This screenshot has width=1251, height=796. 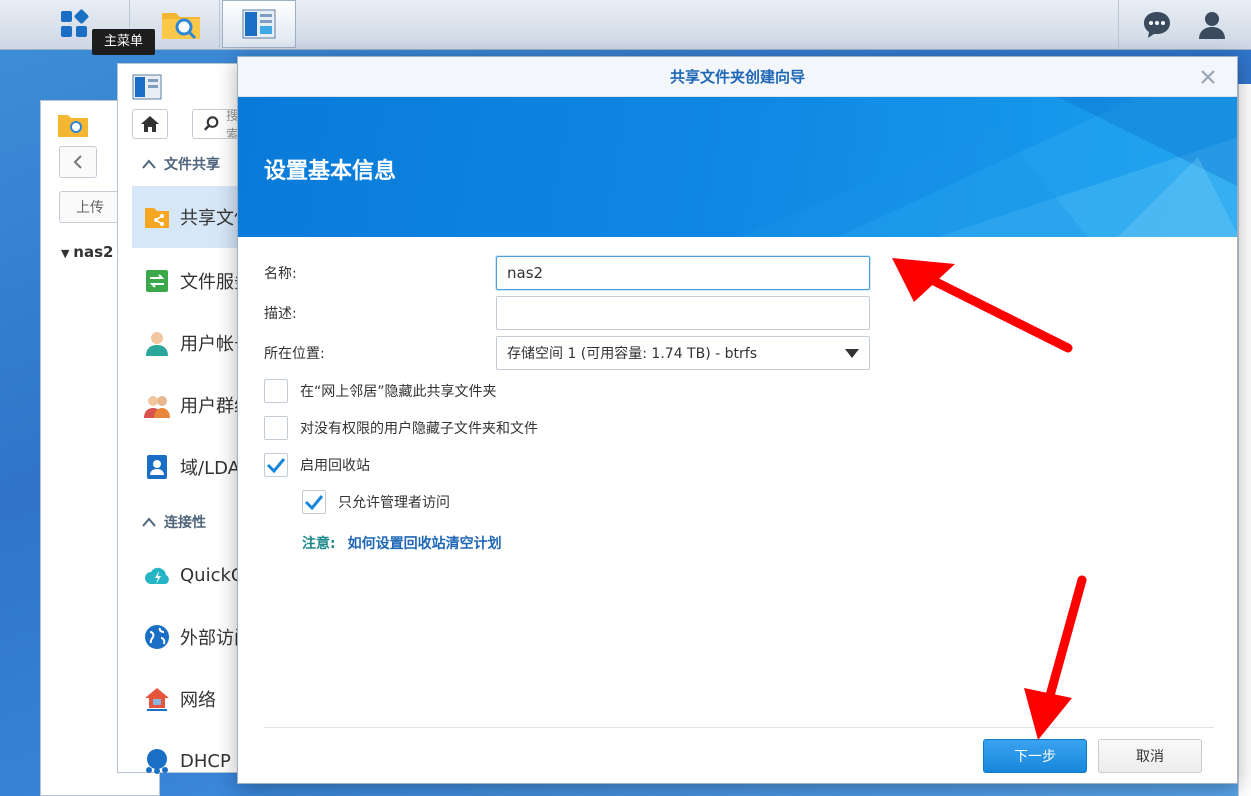 I want to click on taskbar, so click(x=625, y=25).